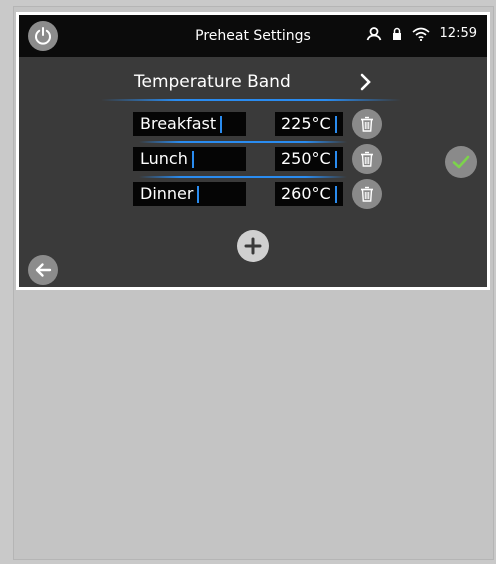 The width and height of the screenshot is (496, 564). Describe the element at coordinates (212, 82) in the screenshot. I see `temperature-band-label: Temperature Band` at that location.